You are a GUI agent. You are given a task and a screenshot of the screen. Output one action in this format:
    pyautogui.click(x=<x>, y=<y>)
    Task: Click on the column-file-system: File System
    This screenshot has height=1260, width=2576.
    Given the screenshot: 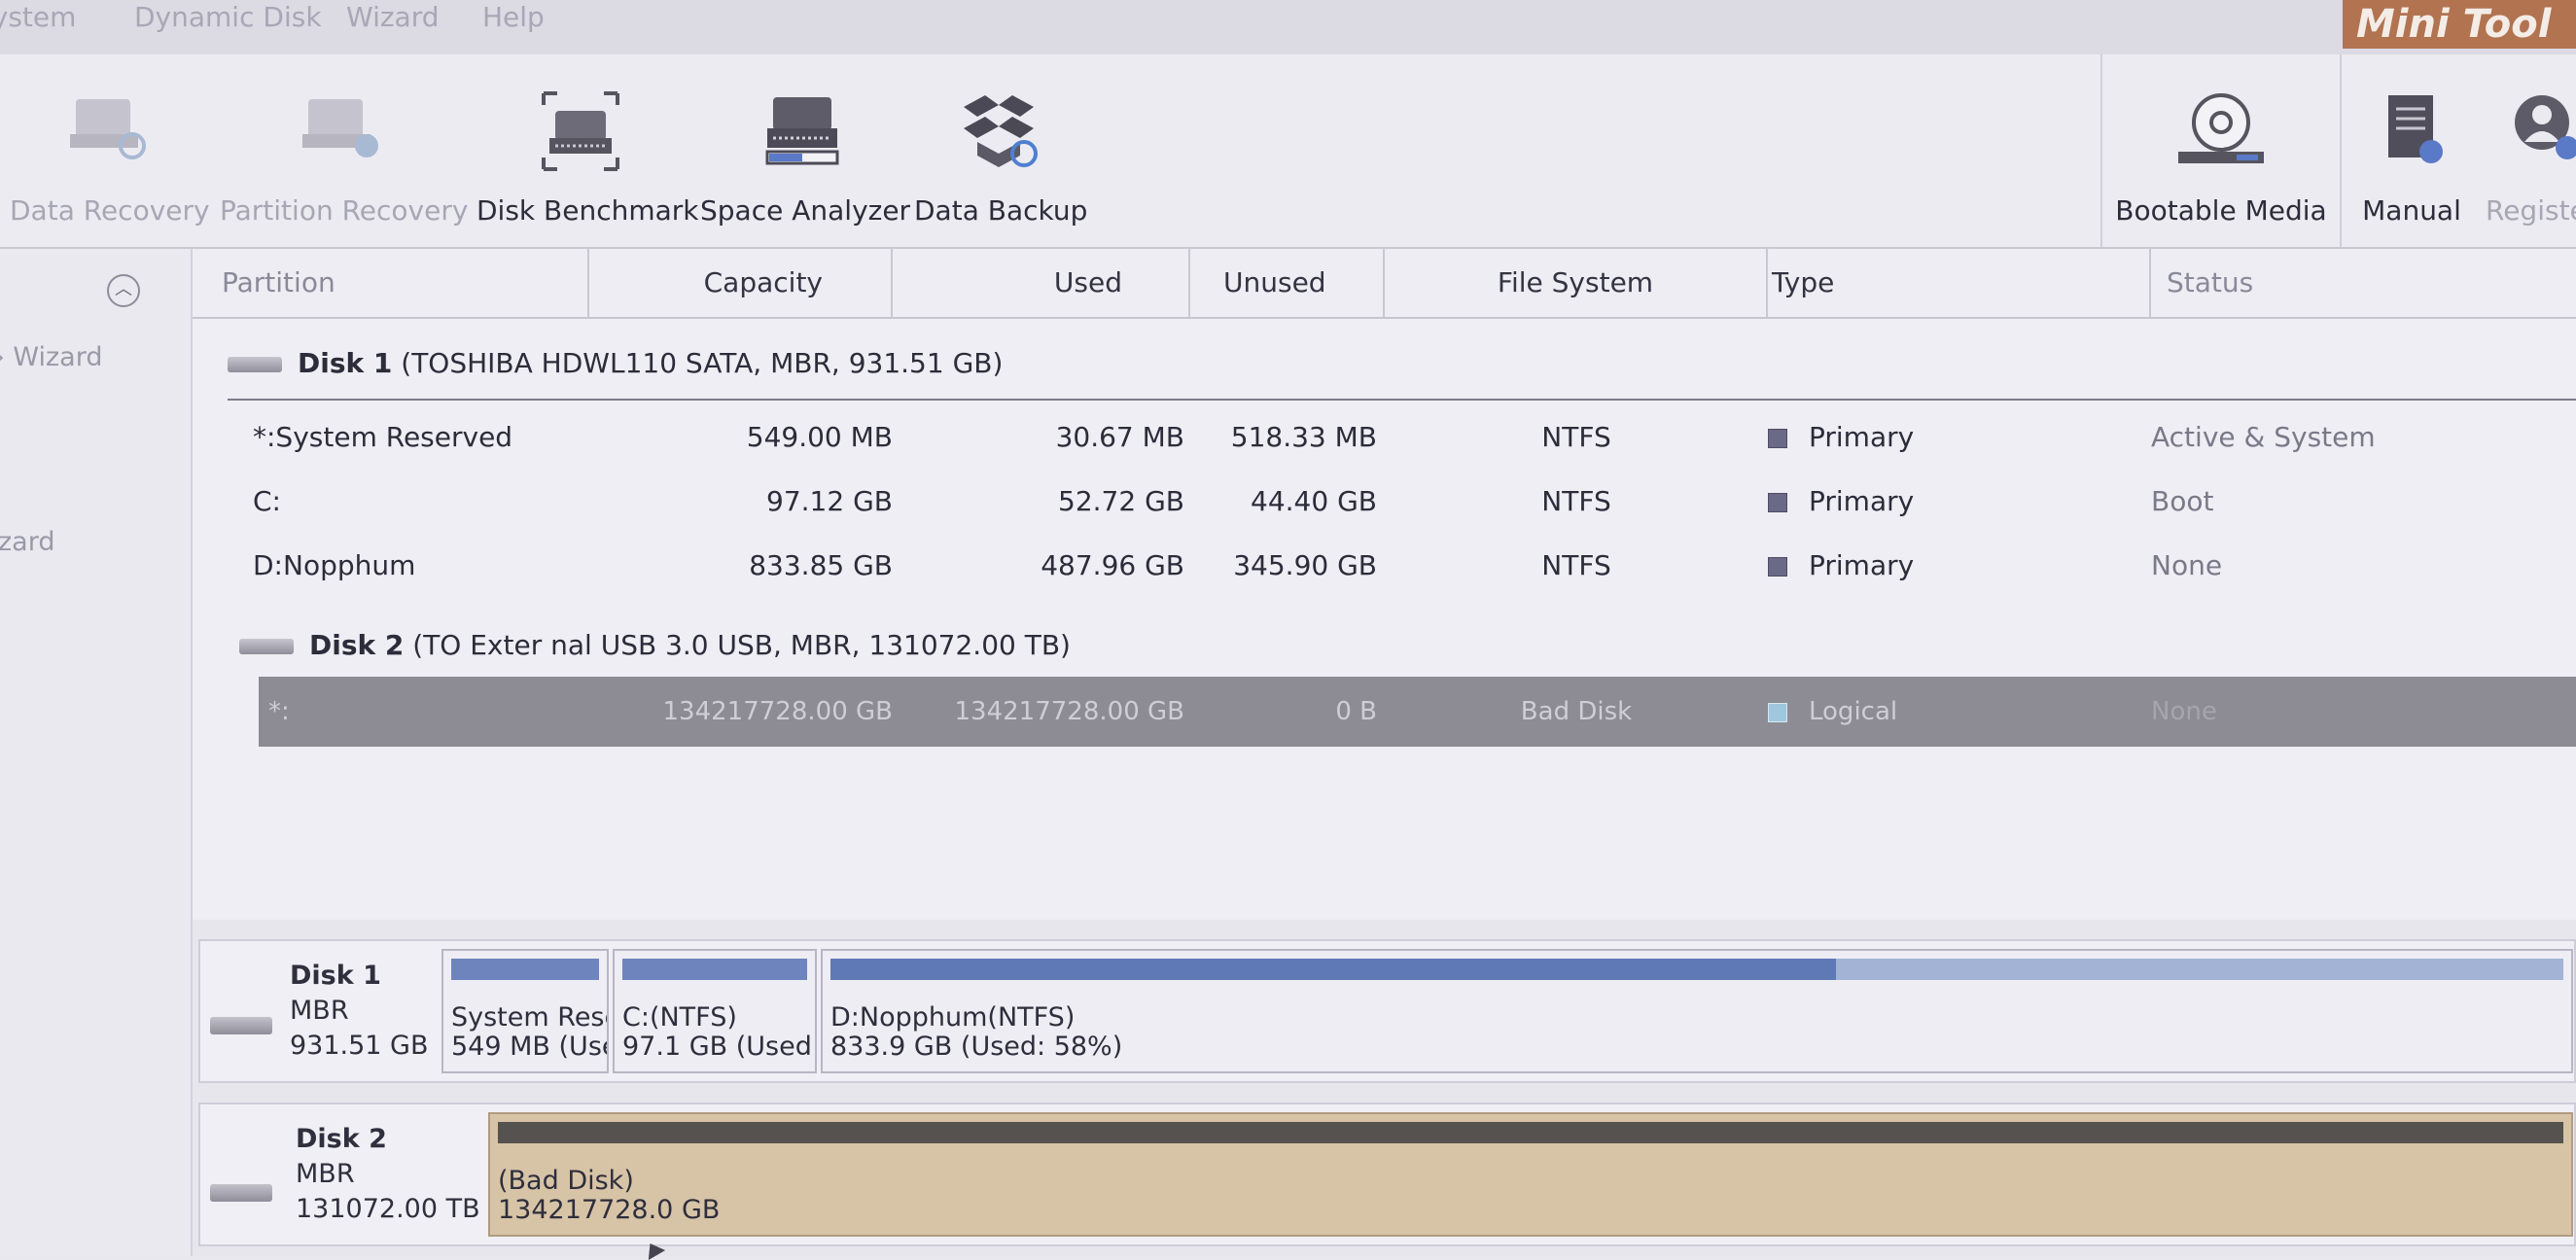 What is the action you would take?
    pyautogui.click(x=1577, y=283)
    